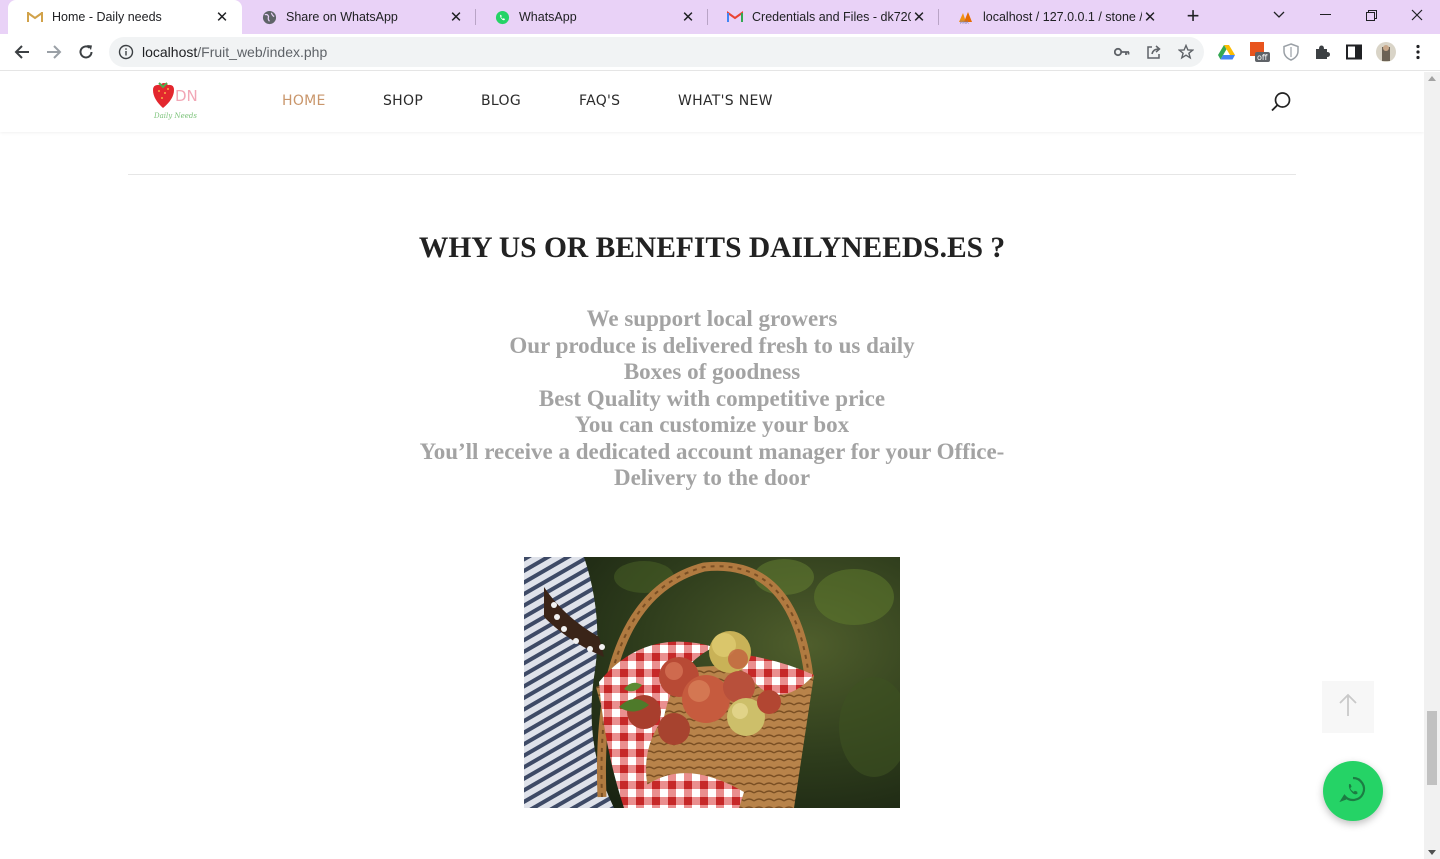 Image resolution: width=1440 pixels, height=859 pixels. Describe the element at coordinates (501, 101) in the screenshot. I see `nav-blog: BLOG` at that location.